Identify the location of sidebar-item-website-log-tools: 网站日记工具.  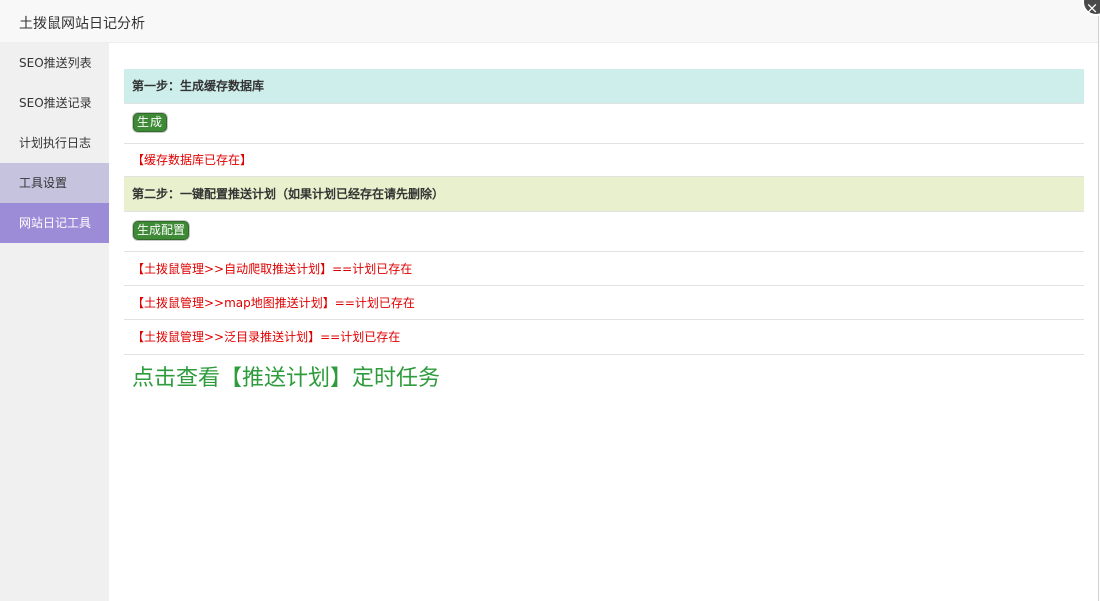
(54, 223).